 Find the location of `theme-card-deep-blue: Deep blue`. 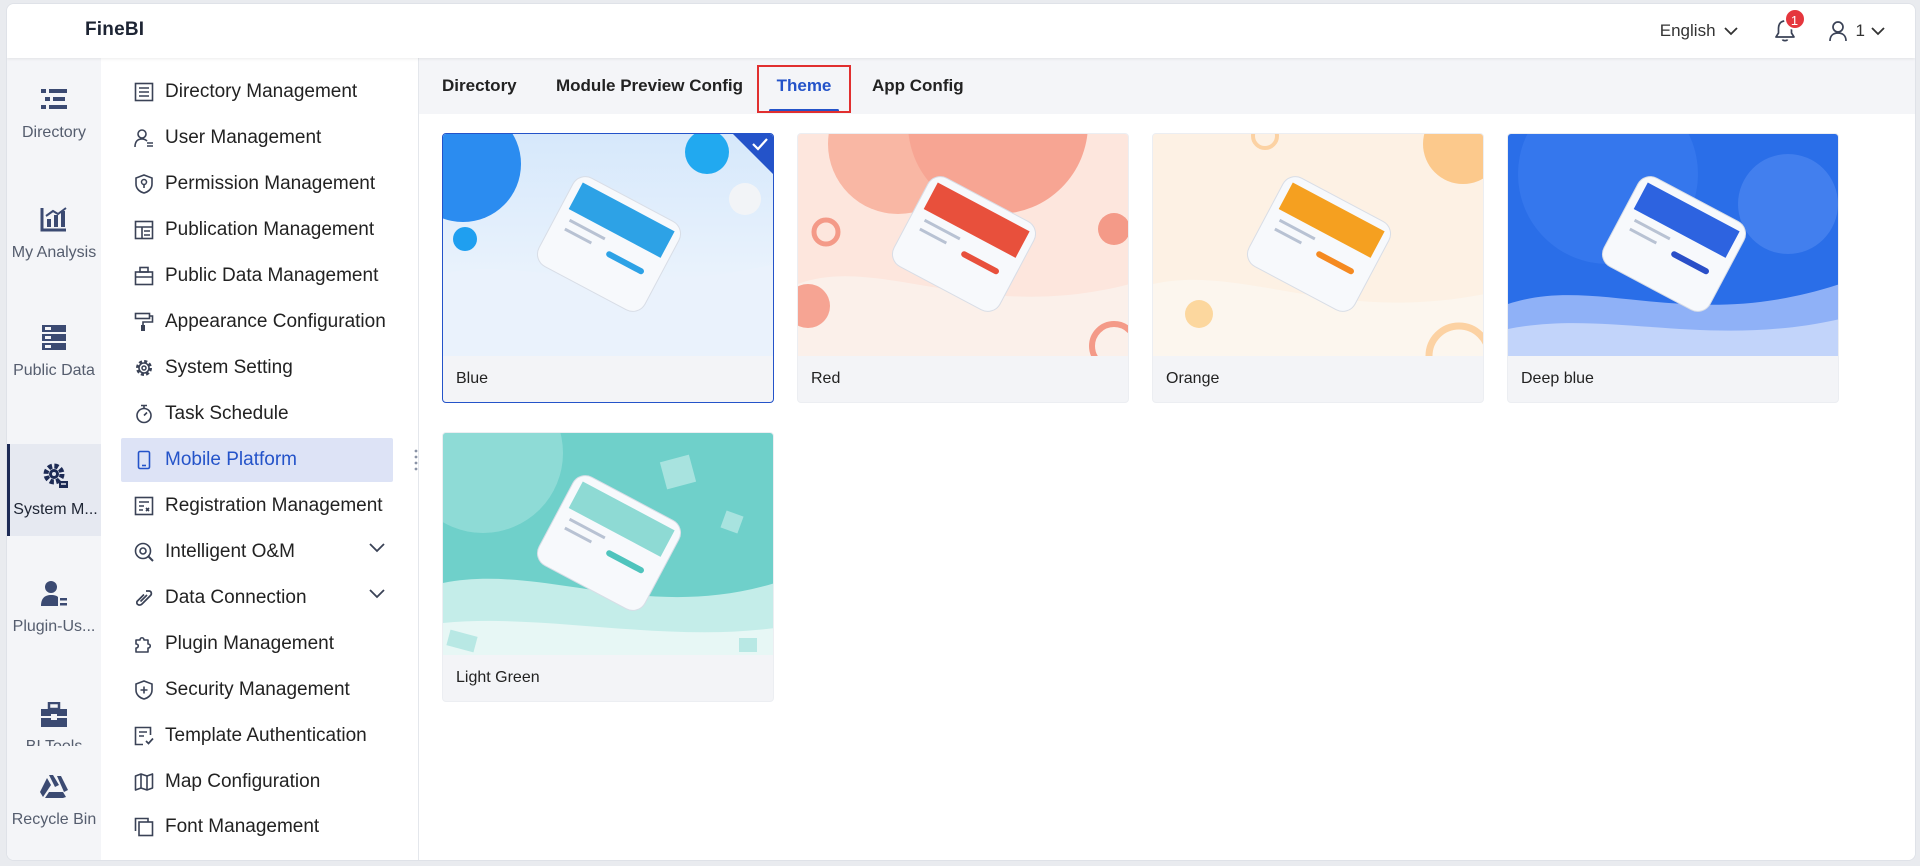

theme-card-deep-blue: Deep blue is located at coordinates (1673, 268).